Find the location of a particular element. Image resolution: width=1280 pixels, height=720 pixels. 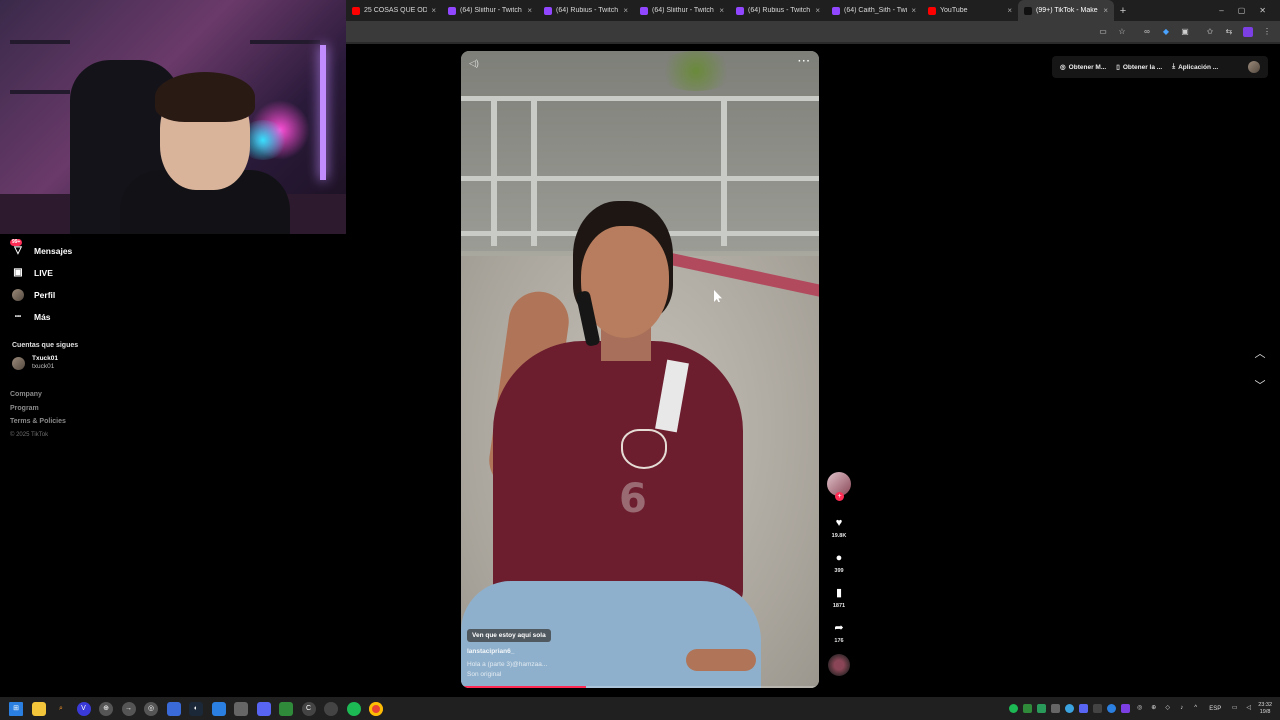

tray-chevron-icon: ^ is located at coordinates (1195, 708).